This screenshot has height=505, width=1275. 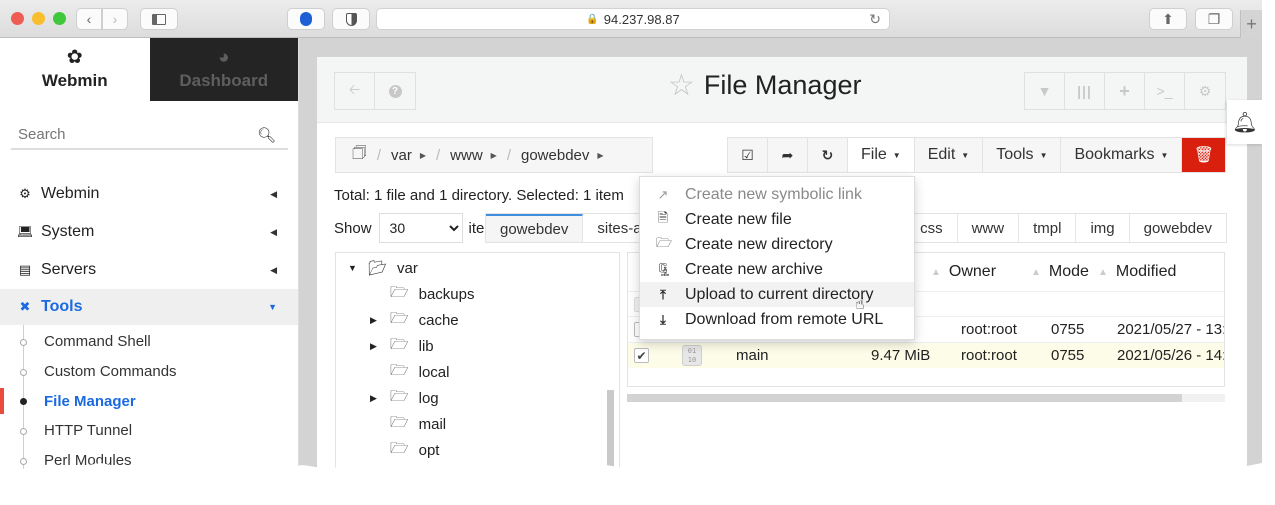 I want to click on menu-item-create-archive: 🗜︎ Create new archive, so click(x=777, y=269).